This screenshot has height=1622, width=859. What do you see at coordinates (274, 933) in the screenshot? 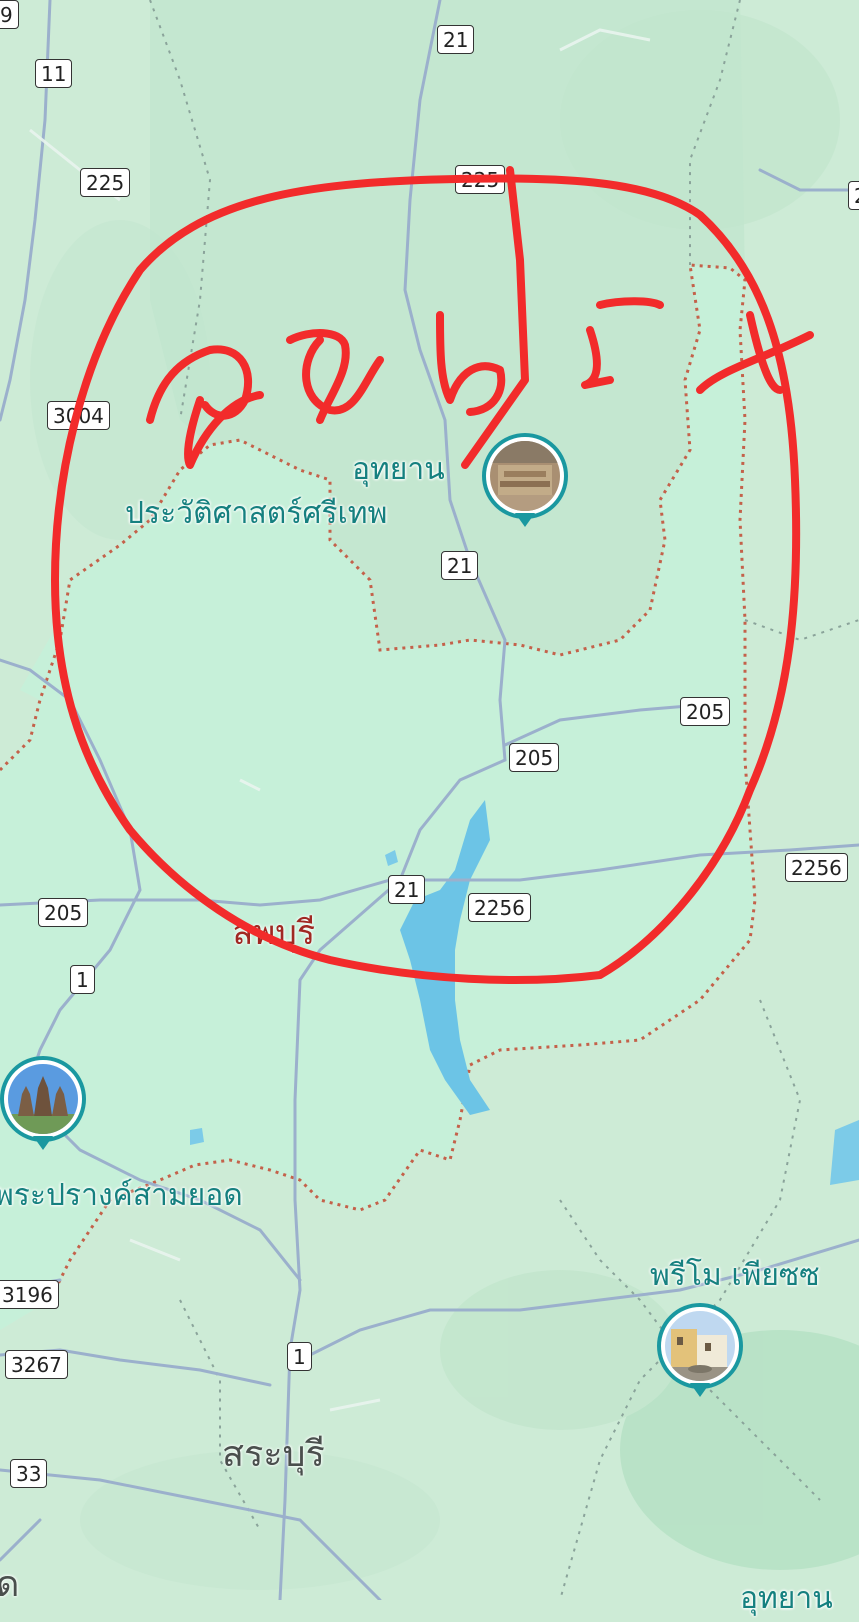
I see `lopburi-province-label: ลพบุรี` at bounding box center [274, 933].